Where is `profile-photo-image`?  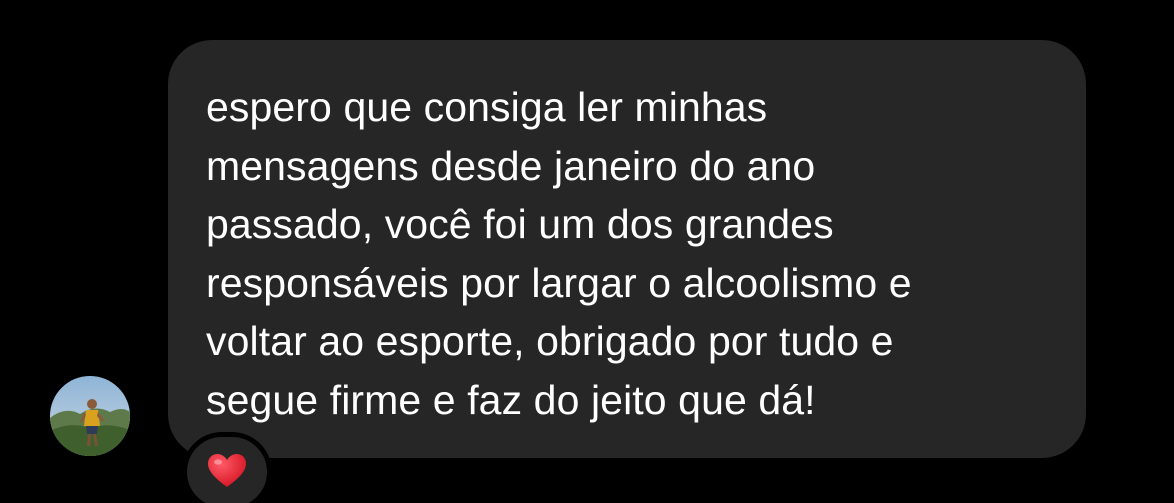
profile-photo-image is located at coordinates (90, 416).